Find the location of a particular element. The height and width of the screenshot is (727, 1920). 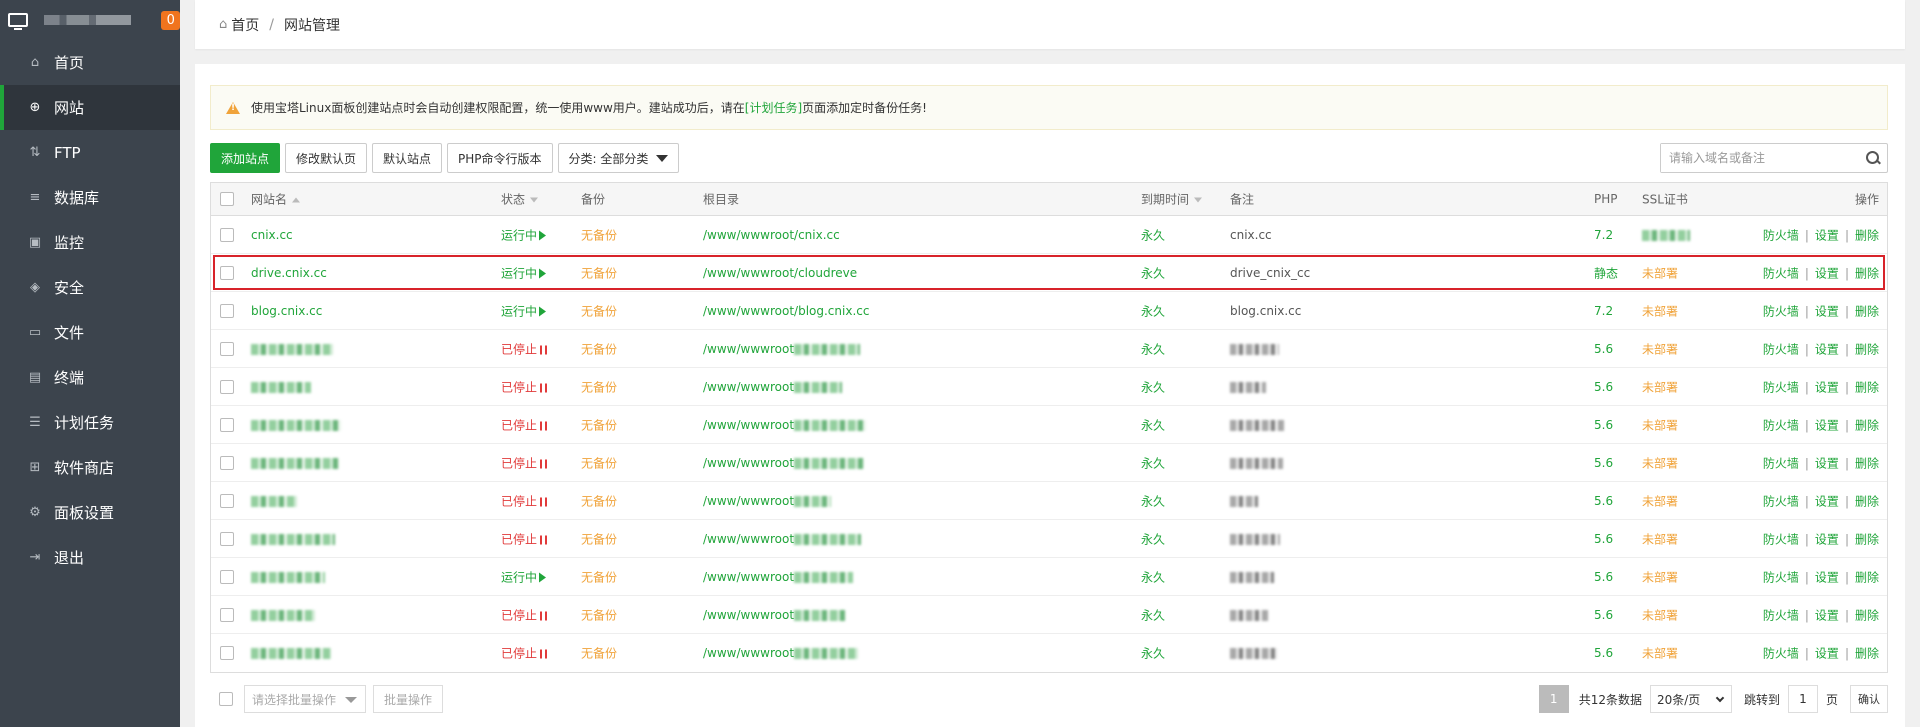

breadcrumb-home: 首页 is located at coordinates (245, 25).